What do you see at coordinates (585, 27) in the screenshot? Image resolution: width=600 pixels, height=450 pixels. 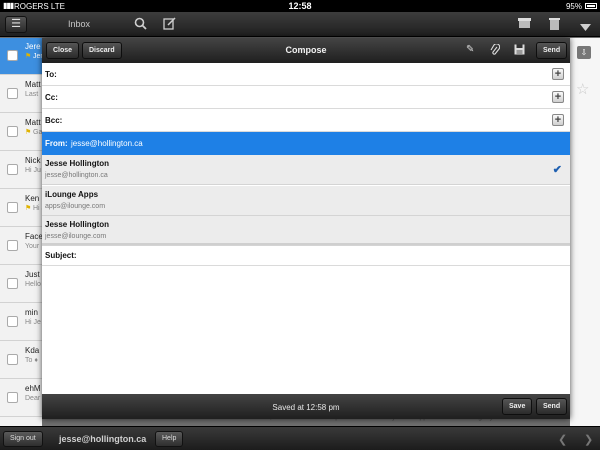 I see `dropdown-icon` at bounding box center [585, 27].